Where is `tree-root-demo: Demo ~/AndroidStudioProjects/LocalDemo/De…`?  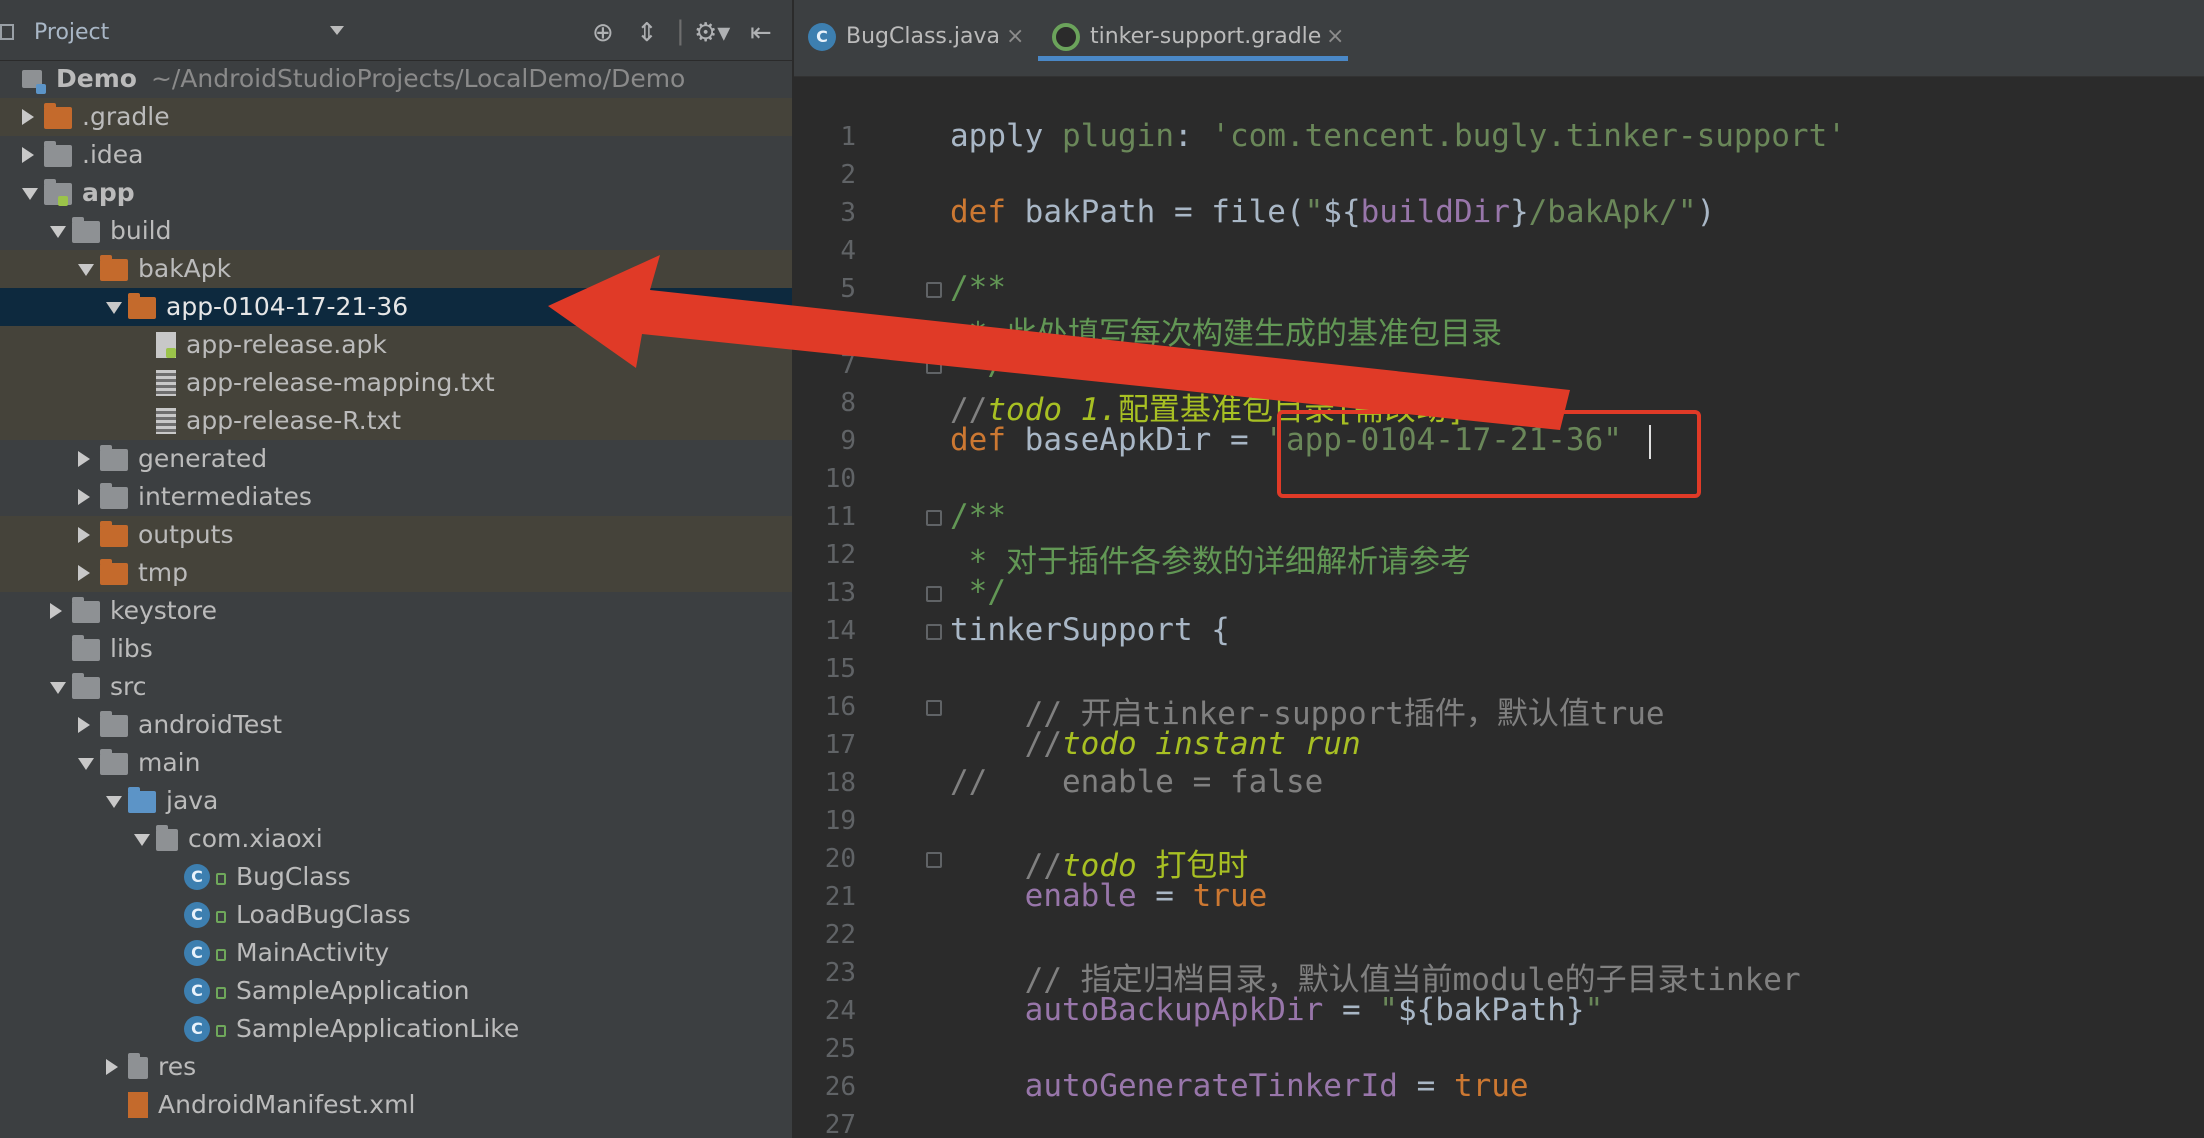 tree-root-demo: Demo ~/AndroidStudioProjects/LocalDemo/De… is located at coordinates (396, 79).